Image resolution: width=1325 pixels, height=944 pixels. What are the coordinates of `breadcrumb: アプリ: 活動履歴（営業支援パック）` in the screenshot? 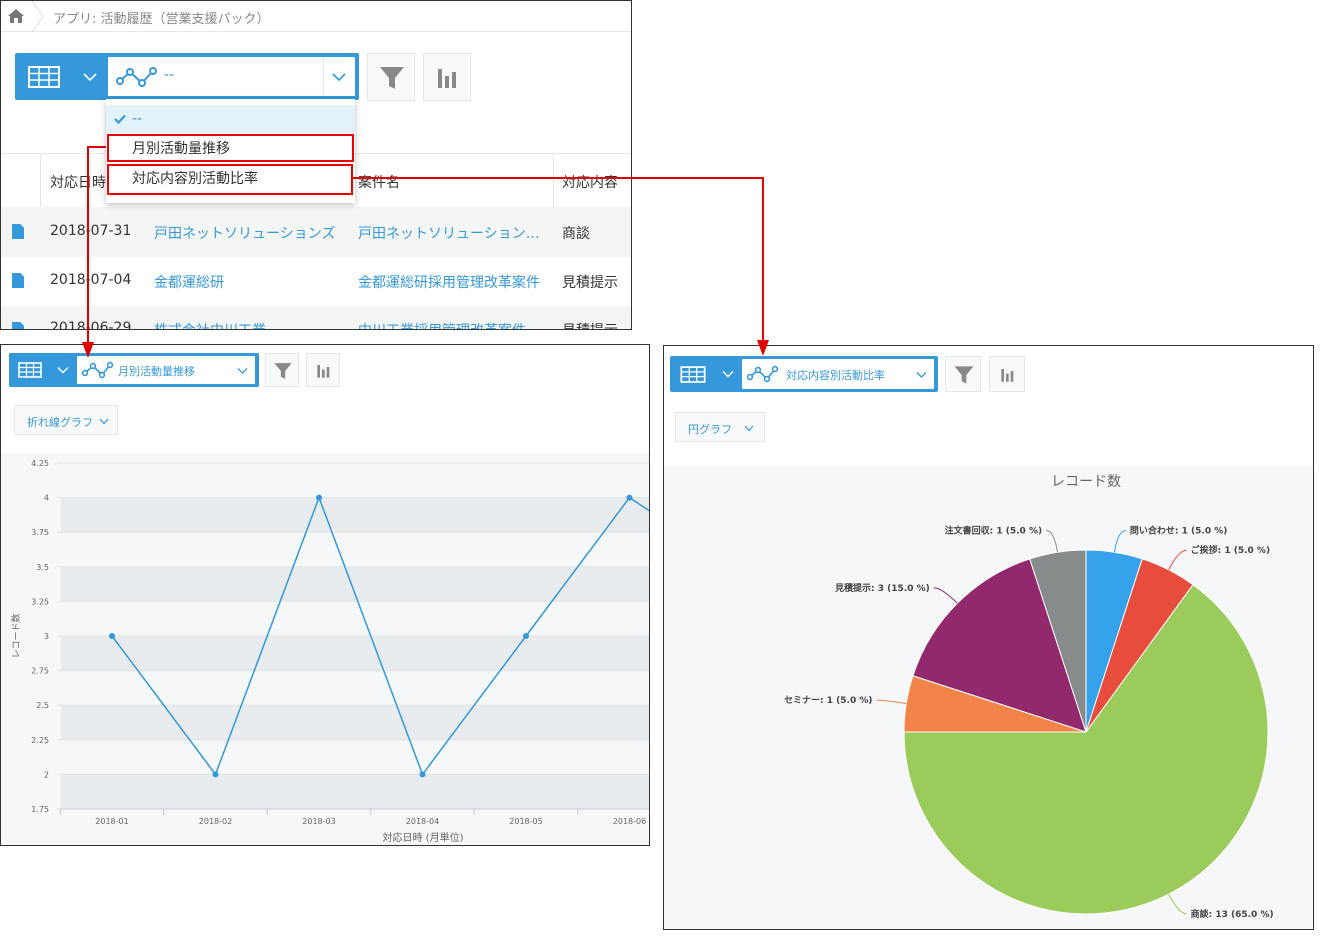 It's located at (316, 16).